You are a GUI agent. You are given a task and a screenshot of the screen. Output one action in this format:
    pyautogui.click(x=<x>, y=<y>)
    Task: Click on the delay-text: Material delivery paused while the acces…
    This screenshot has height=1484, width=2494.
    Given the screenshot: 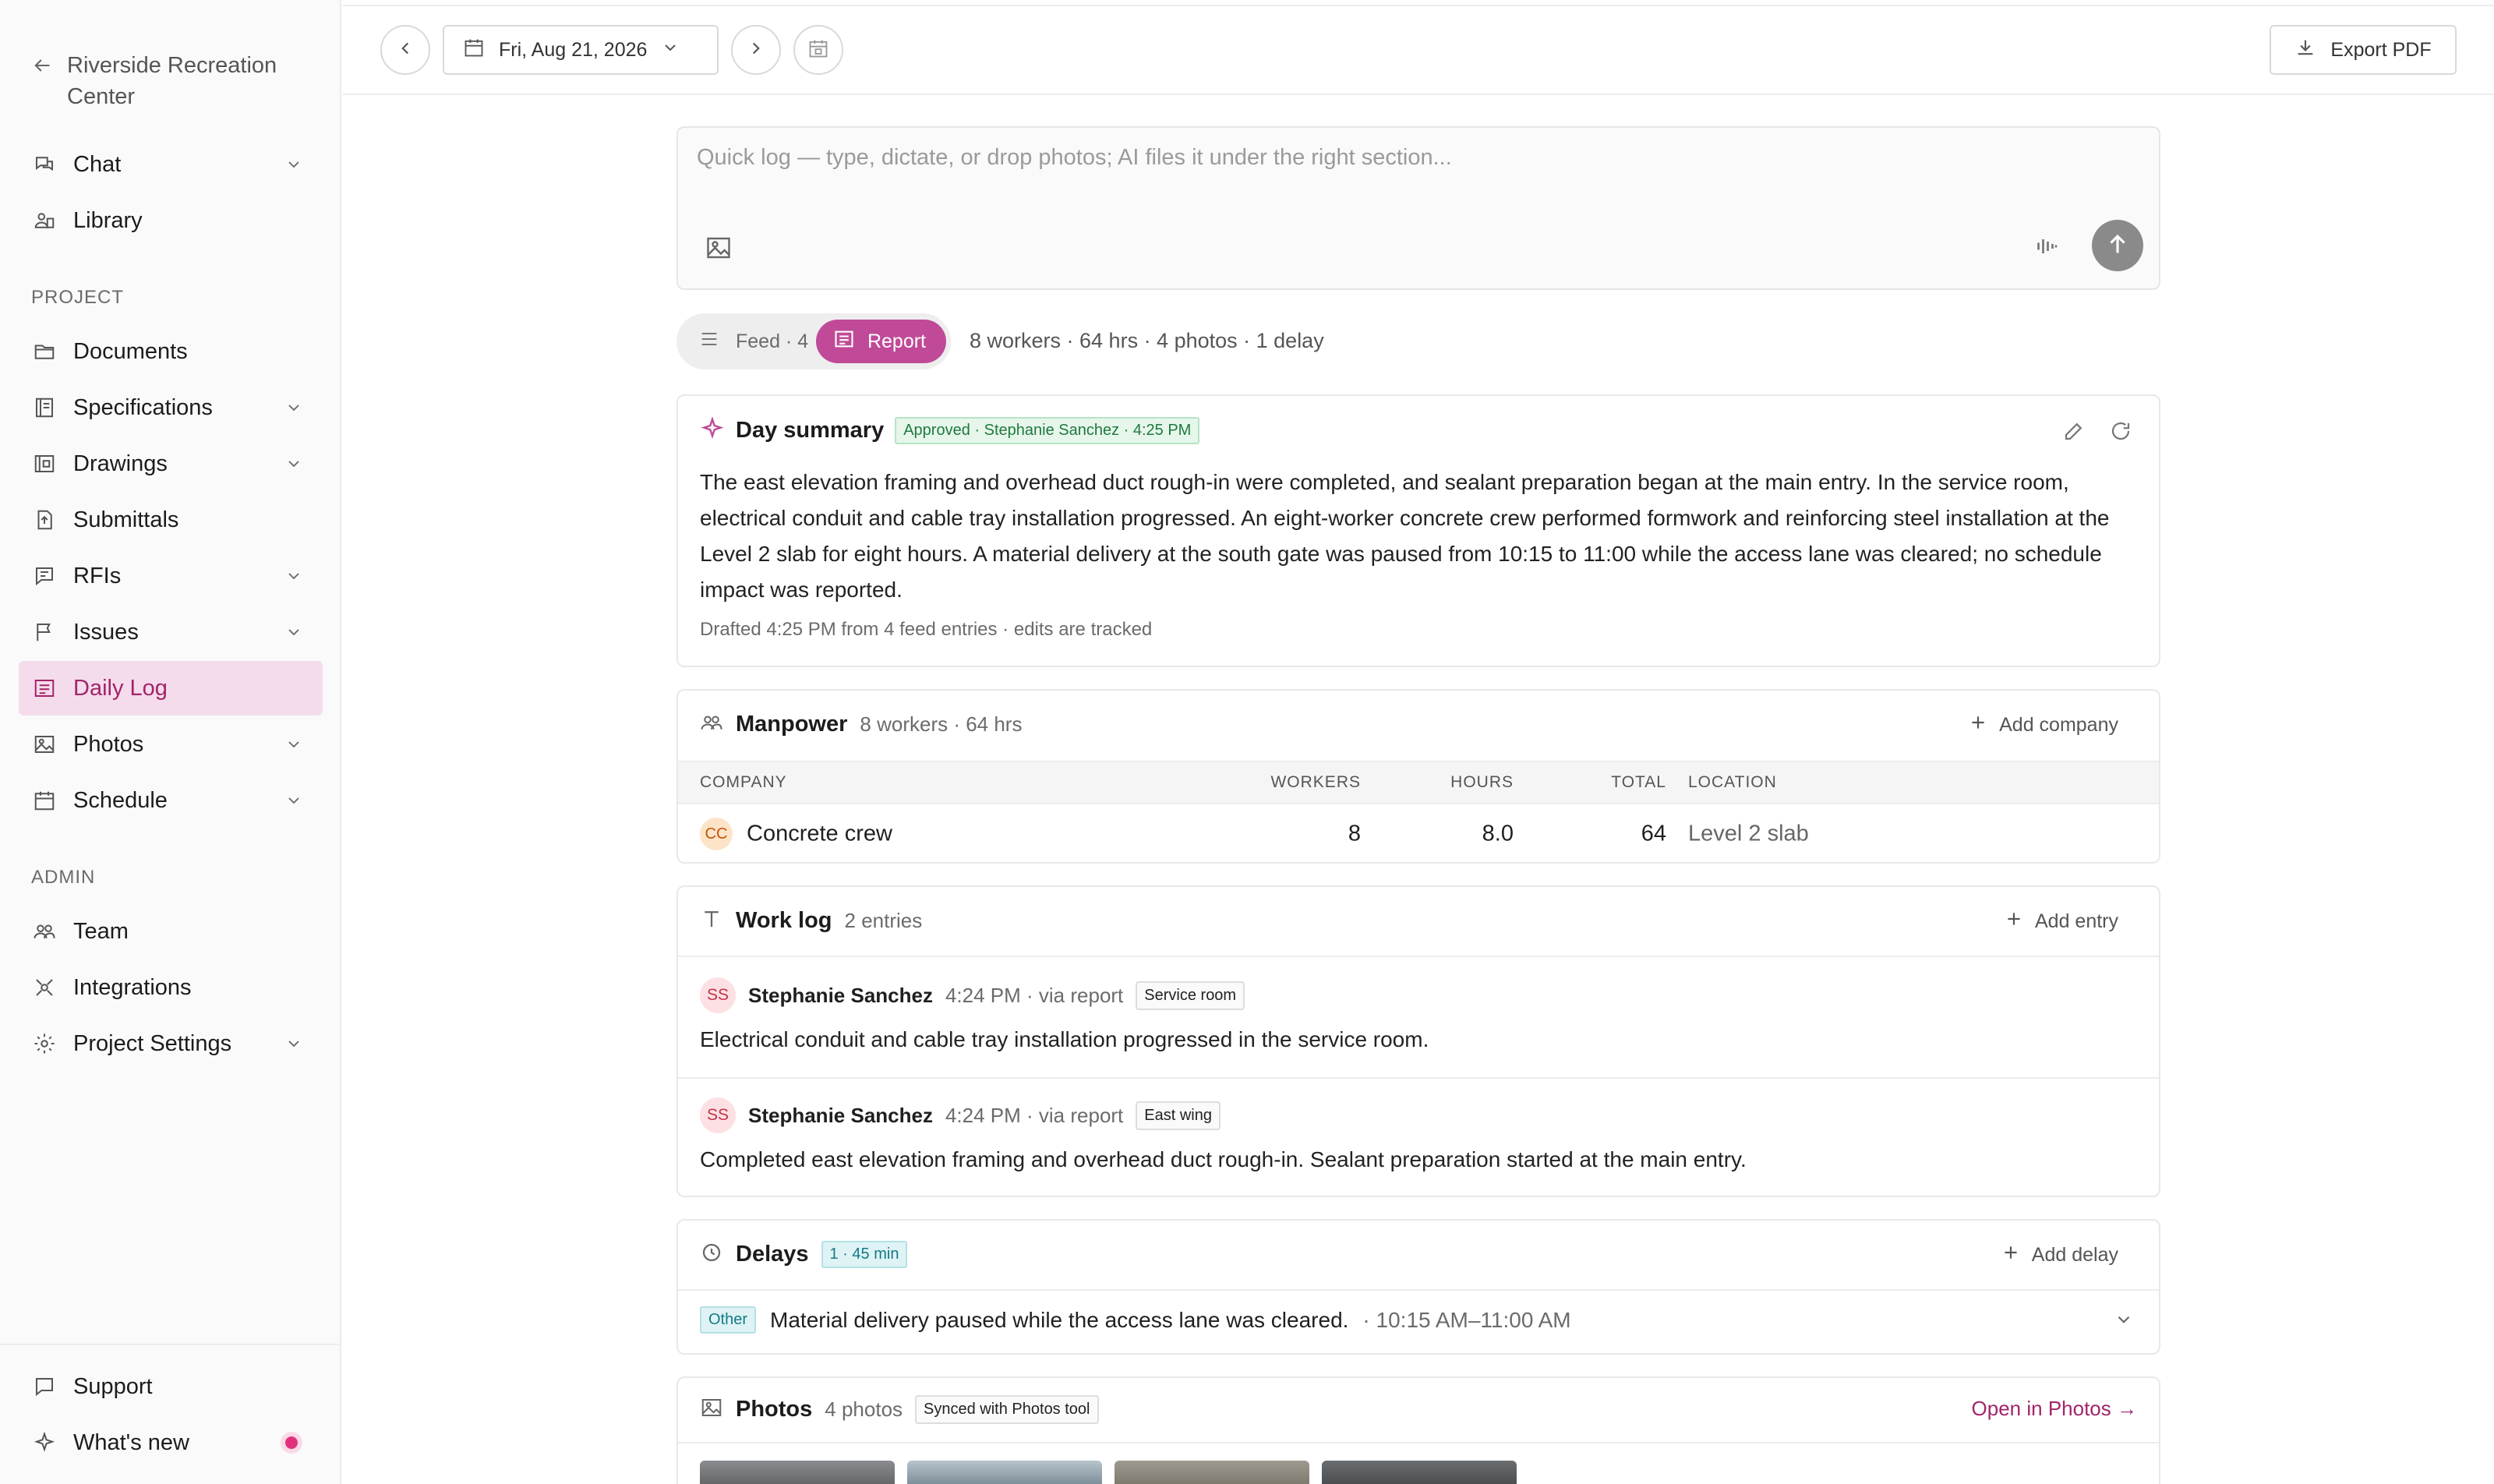 What is the action you would take?
    pyautogui.click(x=1059, y=1319)
    